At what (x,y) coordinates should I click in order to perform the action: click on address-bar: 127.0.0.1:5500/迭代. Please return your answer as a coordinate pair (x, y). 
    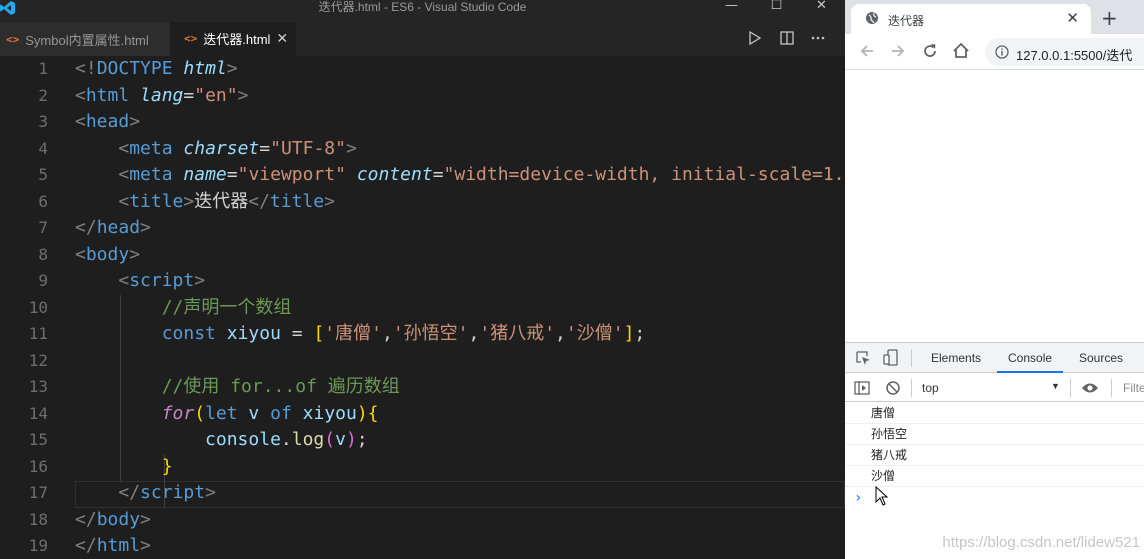
    Looking at the image, I should click on (1064, 52).